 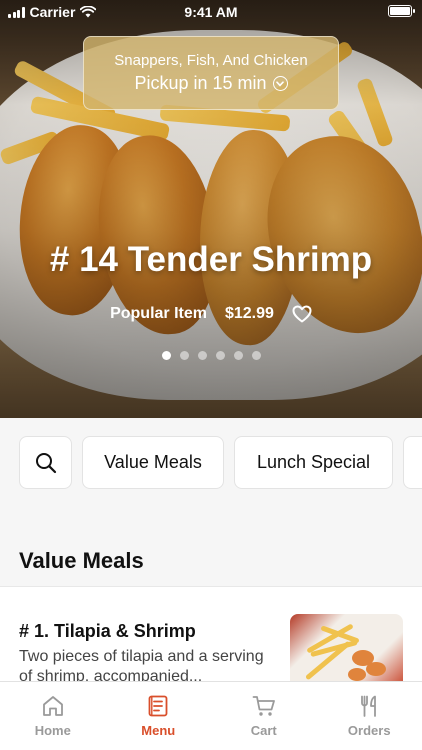 What do you see at coordinates (211, 314) in the screenshot?
I see `featured-item-meta: Popular Item $12.99` at bounding box center [211, 314].